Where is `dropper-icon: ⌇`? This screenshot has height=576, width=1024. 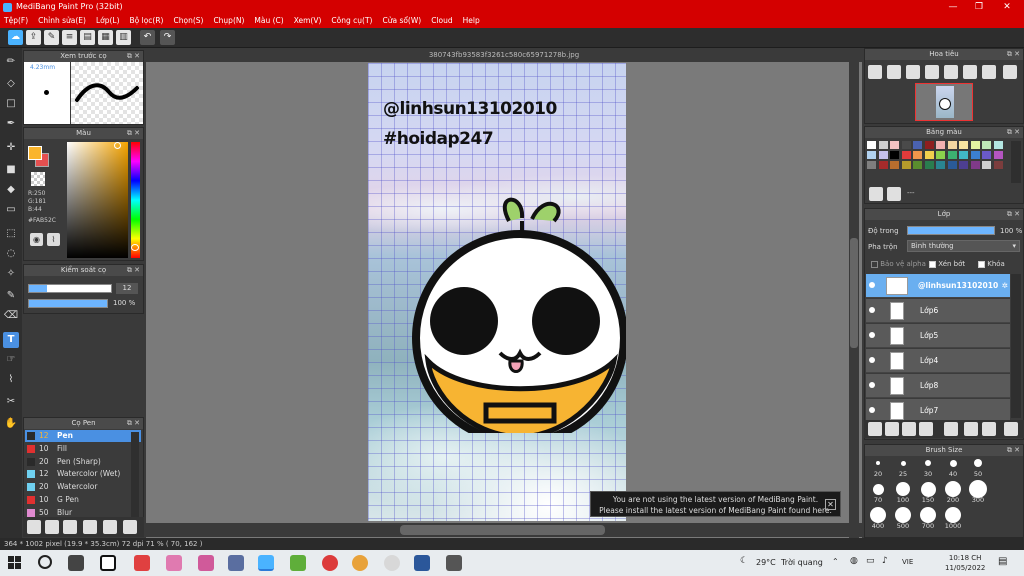
dropper-icon: ⌇ is located at coordinates (53, 239).